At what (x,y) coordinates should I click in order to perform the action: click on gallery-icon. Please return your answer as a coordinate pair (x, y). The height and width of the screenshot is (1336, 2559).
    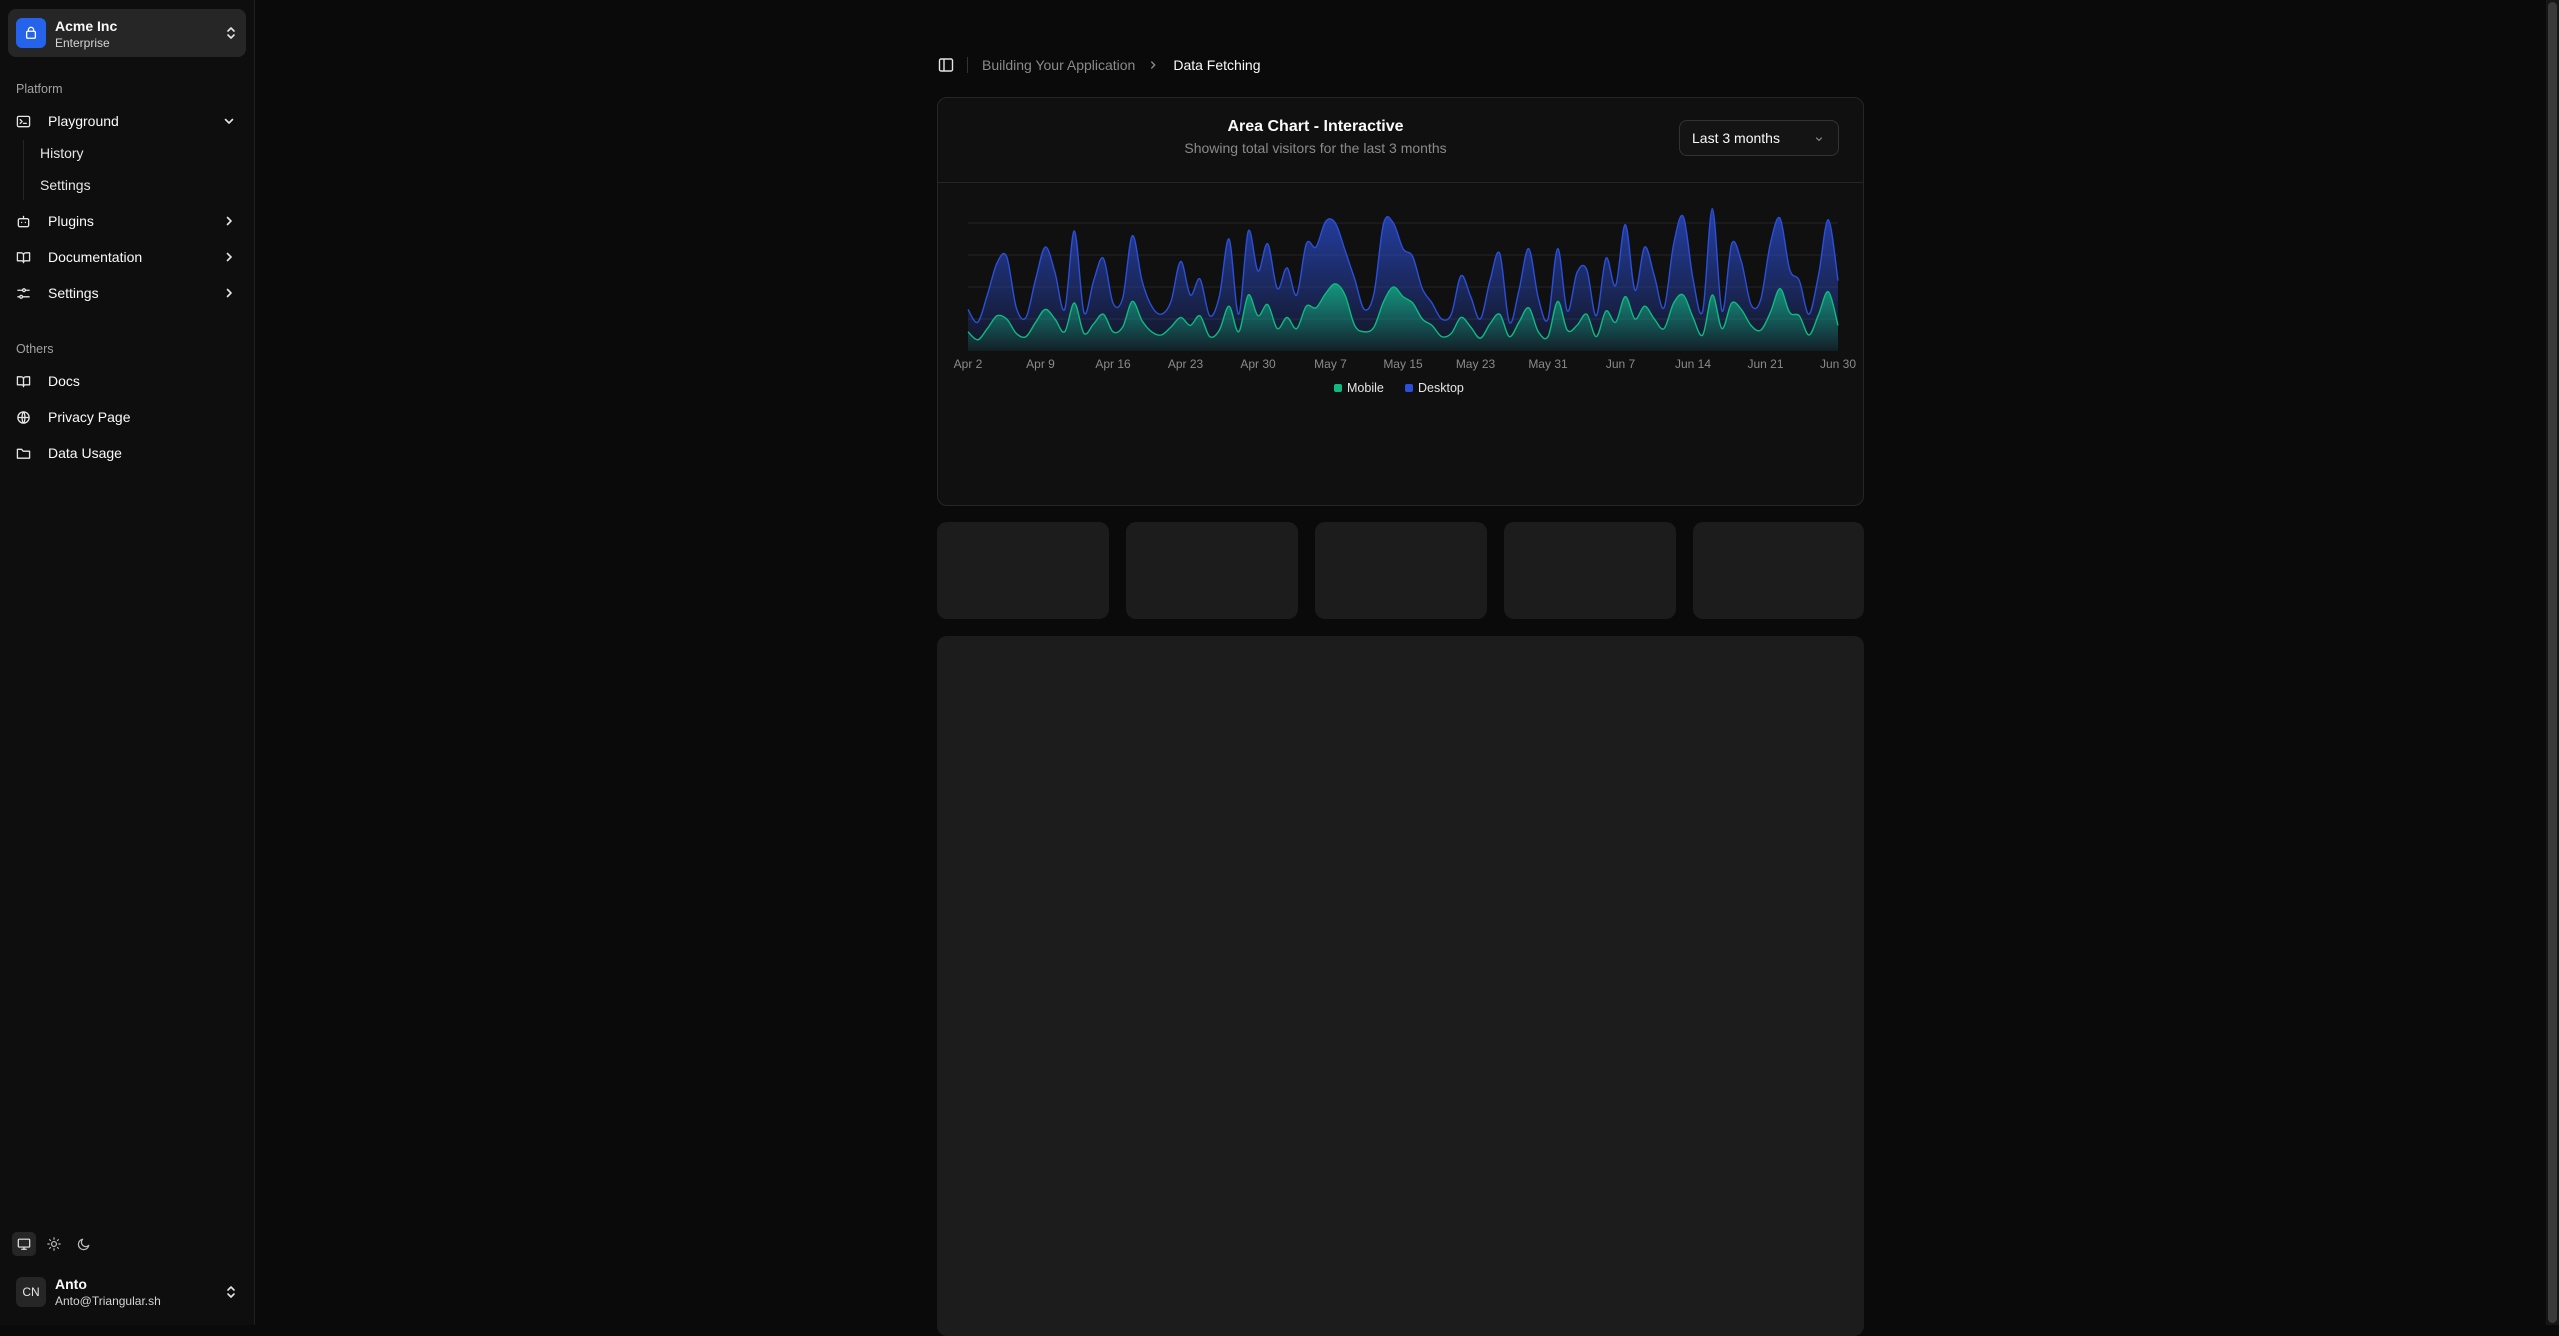
    Looking at the image, I should click on (31, 32).